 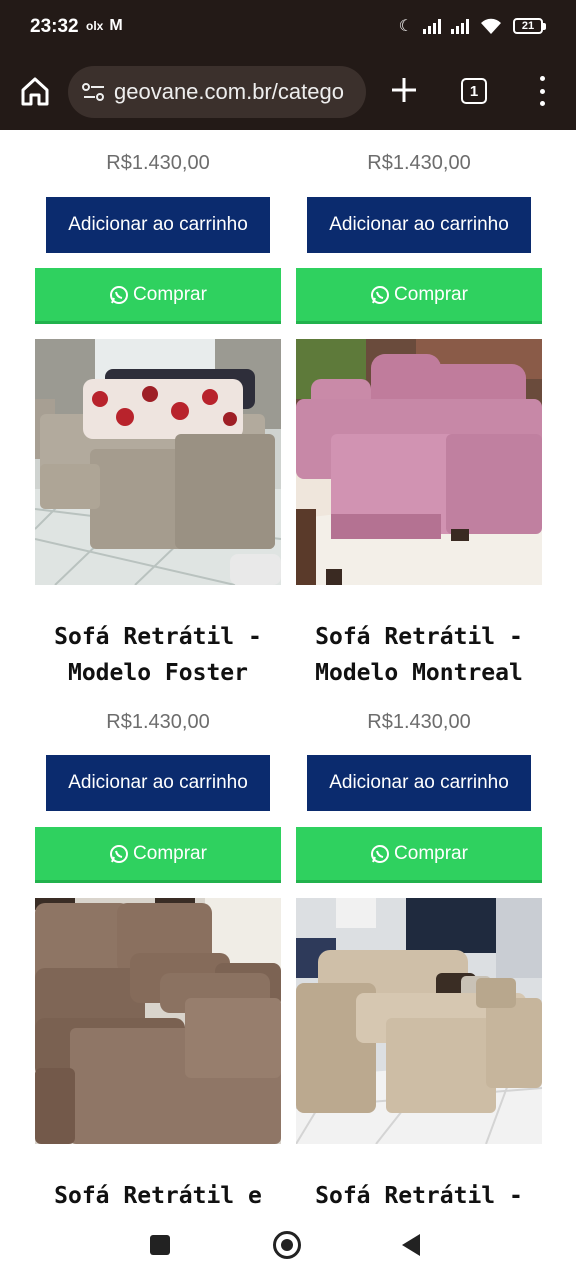 What do you see at coordinates (158, 1021) in the screenshot?
I see `product-image-sofa-brown` at bounding box center [158, 1021].